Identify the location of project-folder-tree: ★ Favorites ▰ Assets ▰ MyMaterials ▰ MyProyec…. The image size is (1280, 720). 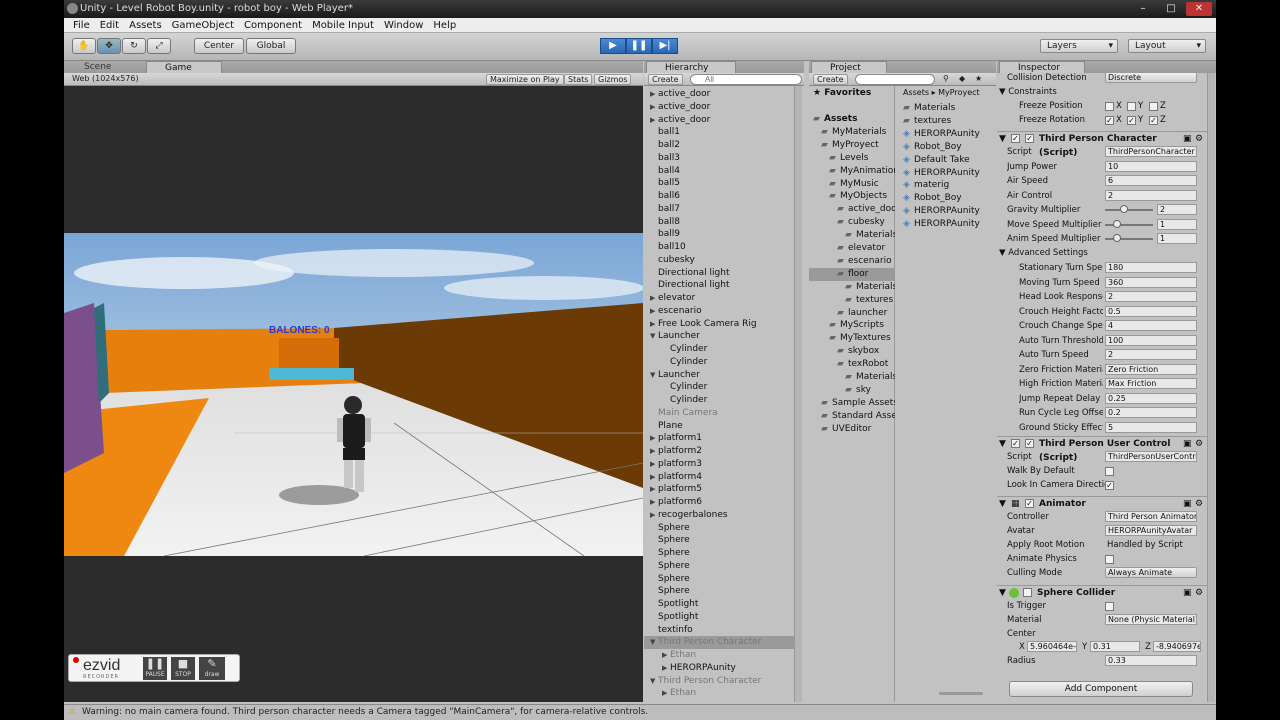
(852, 394).